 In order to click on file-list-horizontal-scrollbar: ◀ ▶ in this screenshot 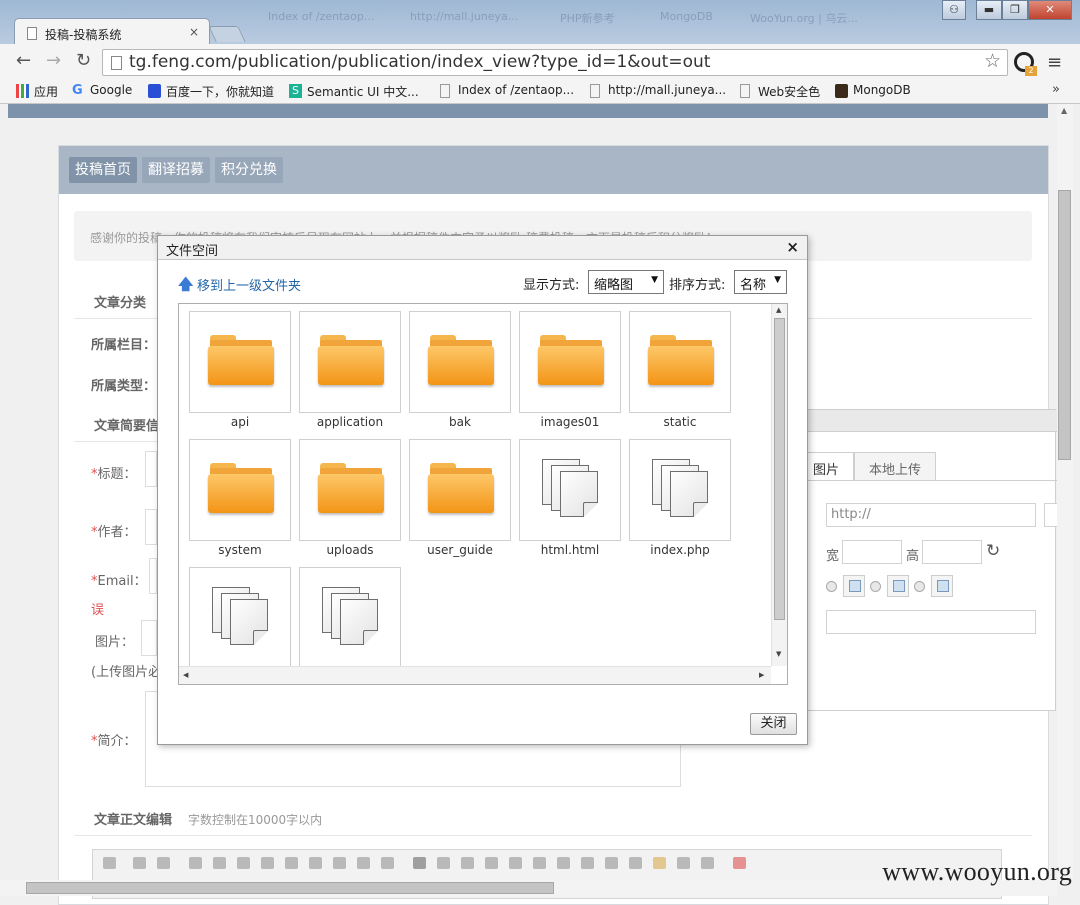, I will do `click(475, 675)`.